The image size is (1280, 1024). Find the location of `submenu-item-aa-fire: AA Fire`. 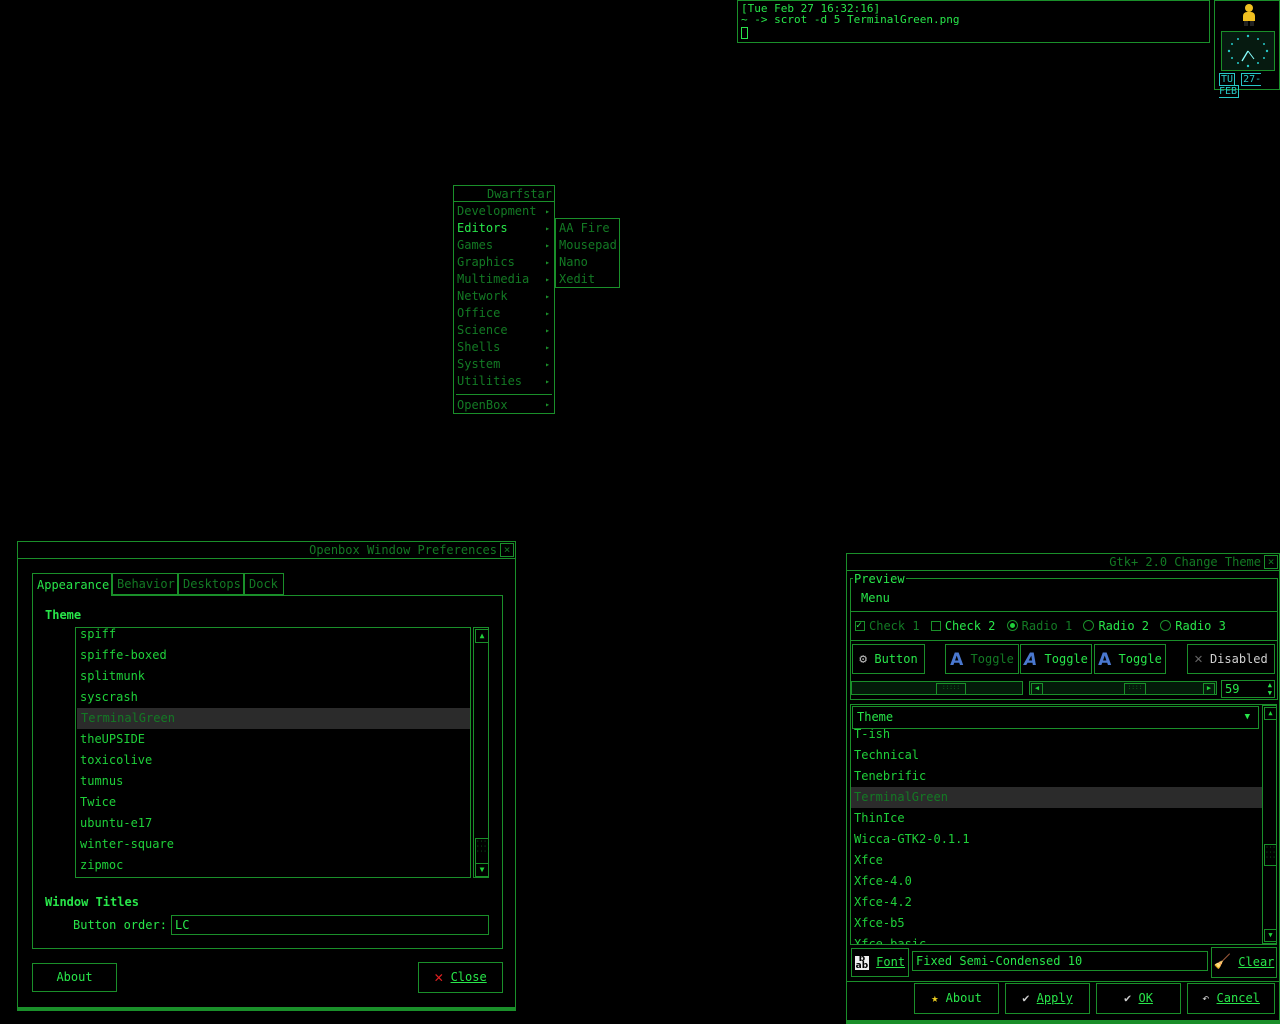

submenu-item-aa-fire: AA Fire is located at coordinates (583, 228).